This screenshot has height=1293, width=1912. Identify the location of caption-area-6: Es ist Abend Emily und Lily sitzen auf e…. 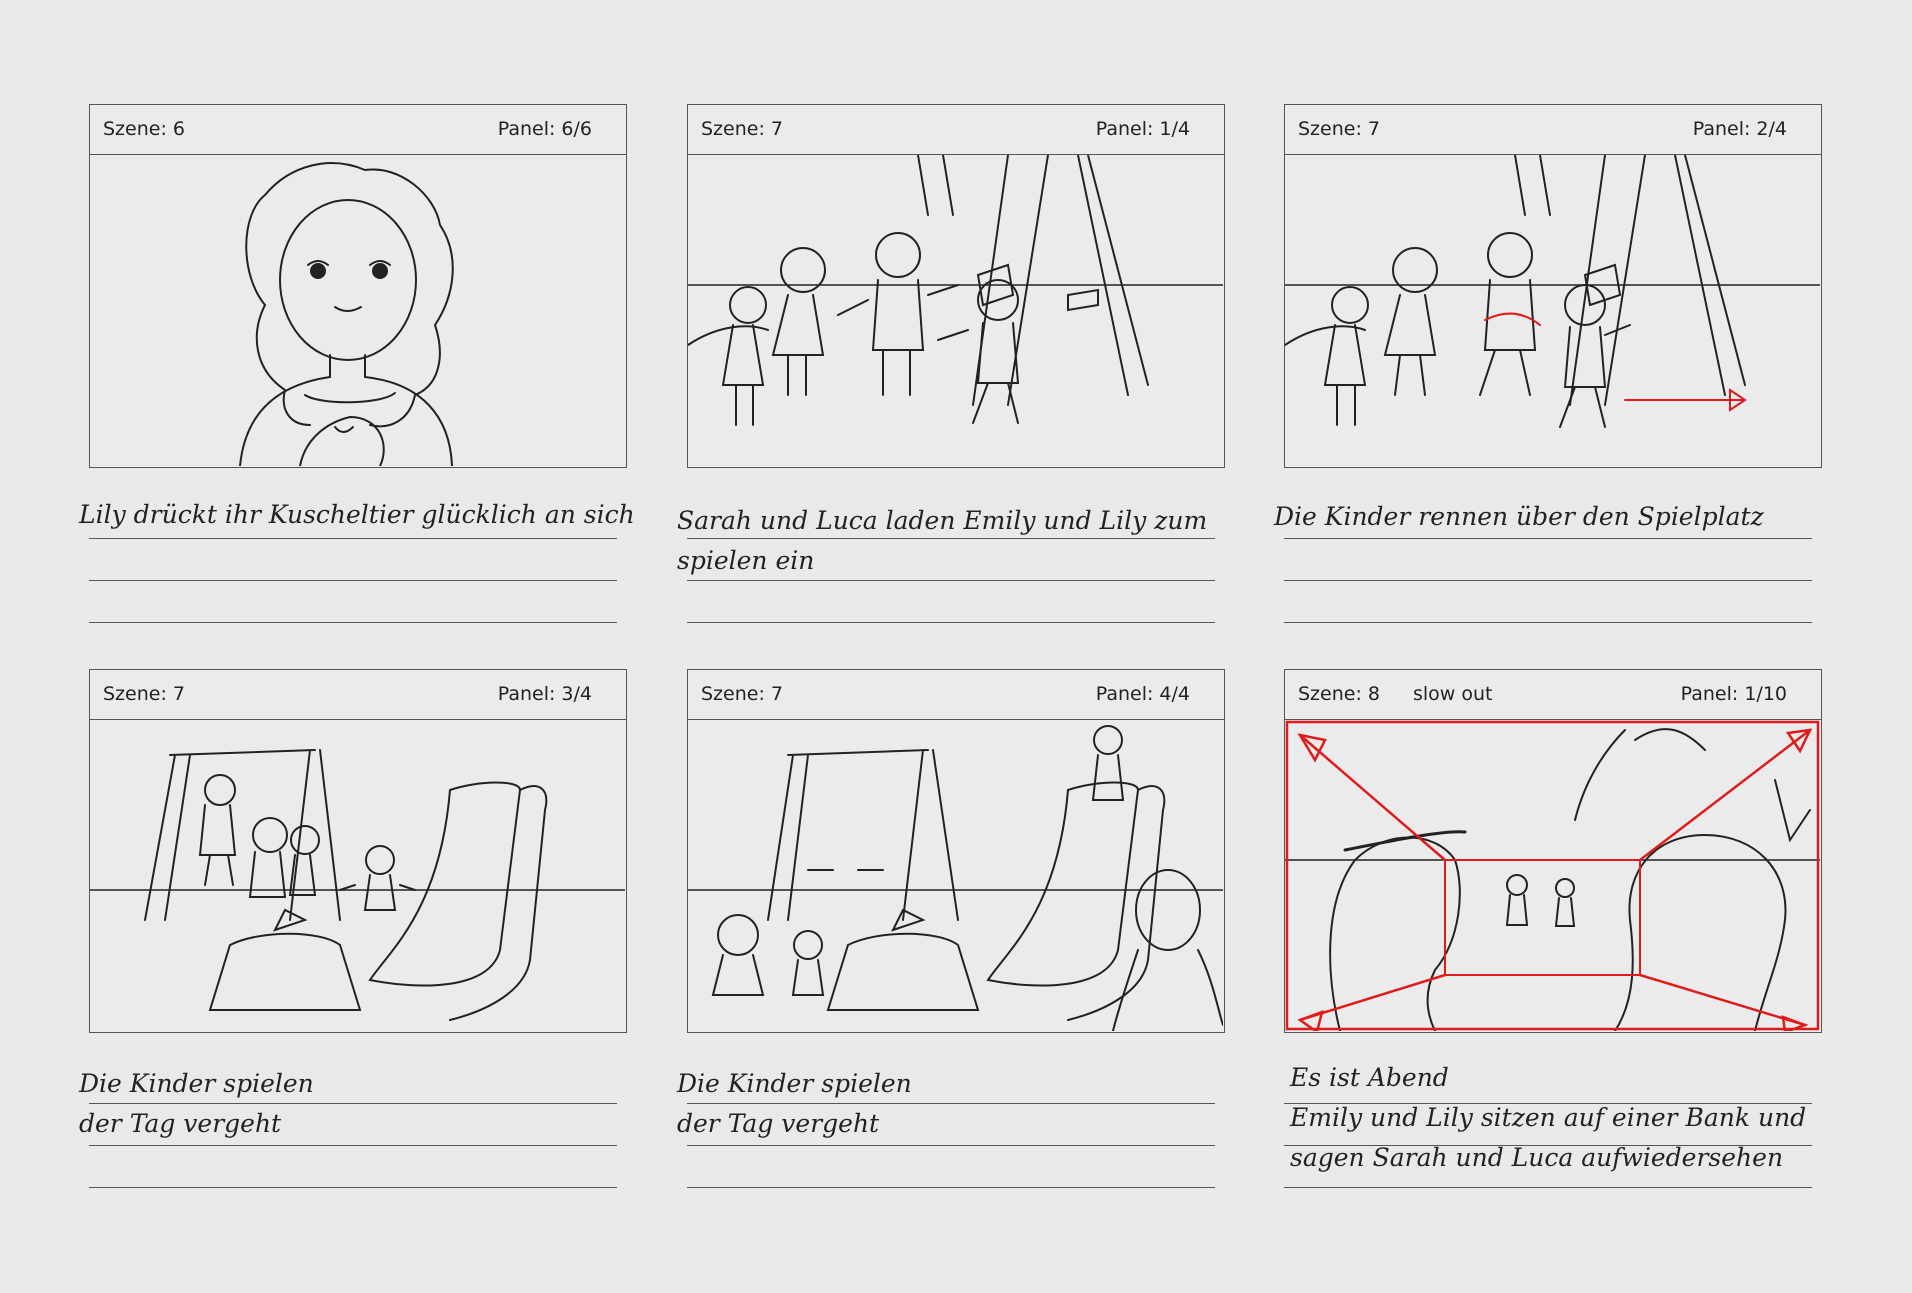
(1543, 1126).